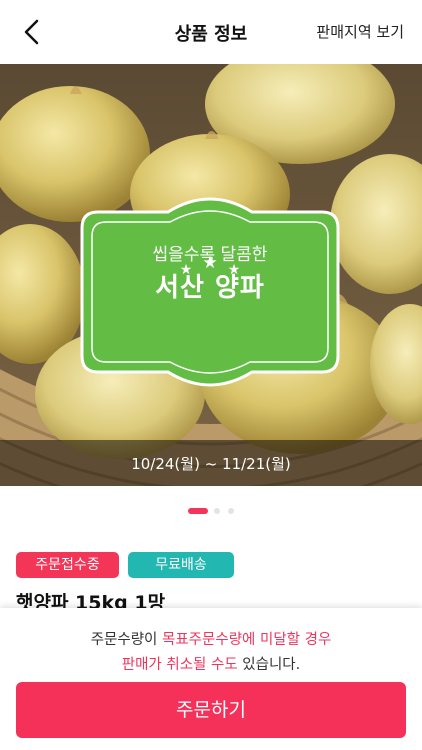 This screenshot has width=422, height=750. What do you see at coordinates (247, 640) in the screenshot?
I see `notice-highlight: 목표주문수량에 미달할 경우` at bounding box center [247, 640].